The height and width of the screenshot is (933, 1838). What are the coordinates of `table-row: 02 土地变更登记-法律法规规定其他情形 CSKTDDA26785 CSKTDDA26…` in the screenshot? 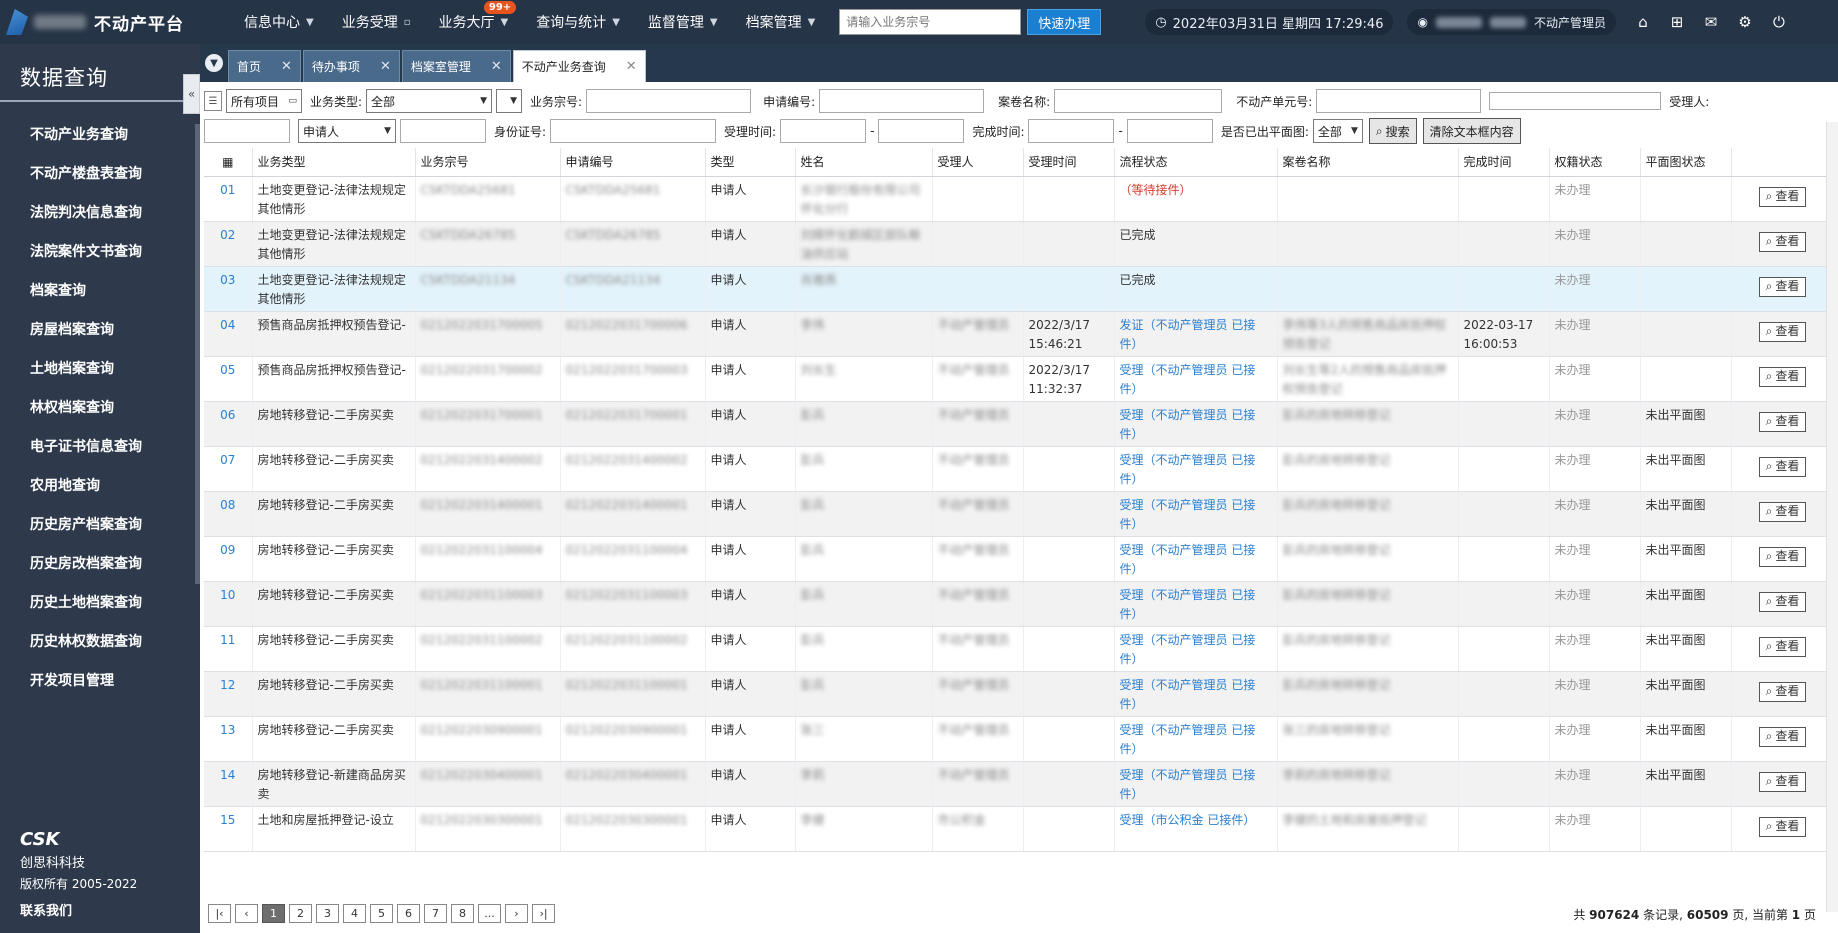 It's located at (1019, 244).